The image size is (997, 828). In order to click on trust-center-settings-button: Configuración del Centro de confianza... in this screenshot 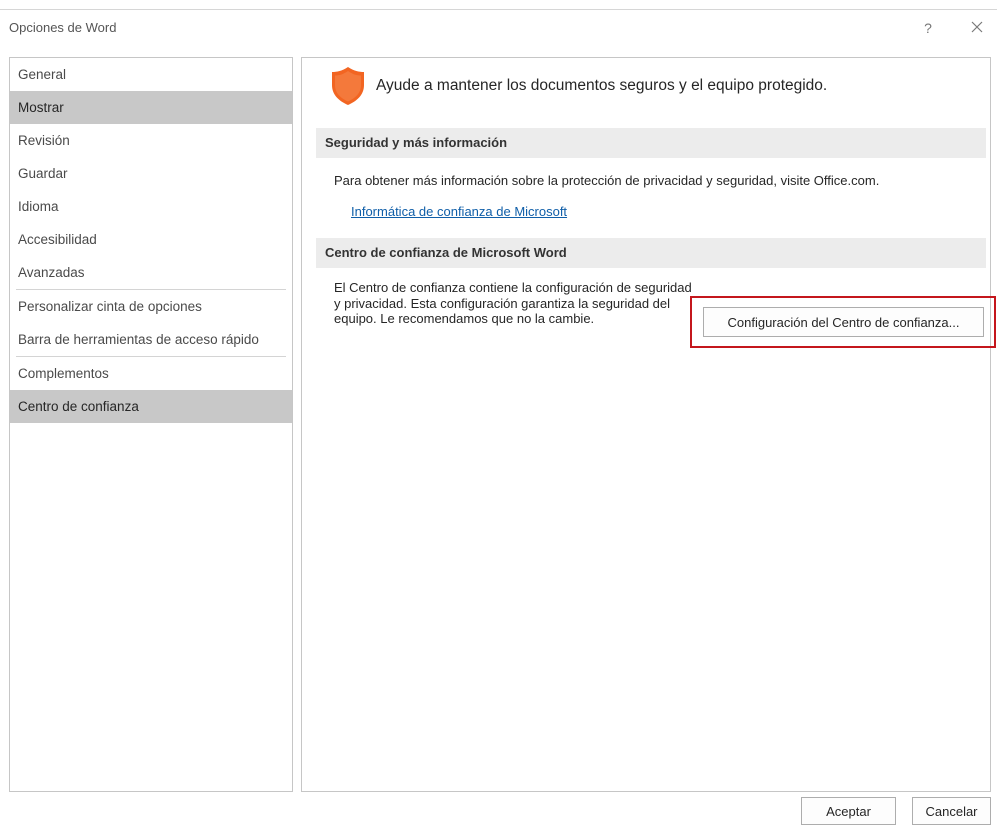, I will do `click(843, 322)`.